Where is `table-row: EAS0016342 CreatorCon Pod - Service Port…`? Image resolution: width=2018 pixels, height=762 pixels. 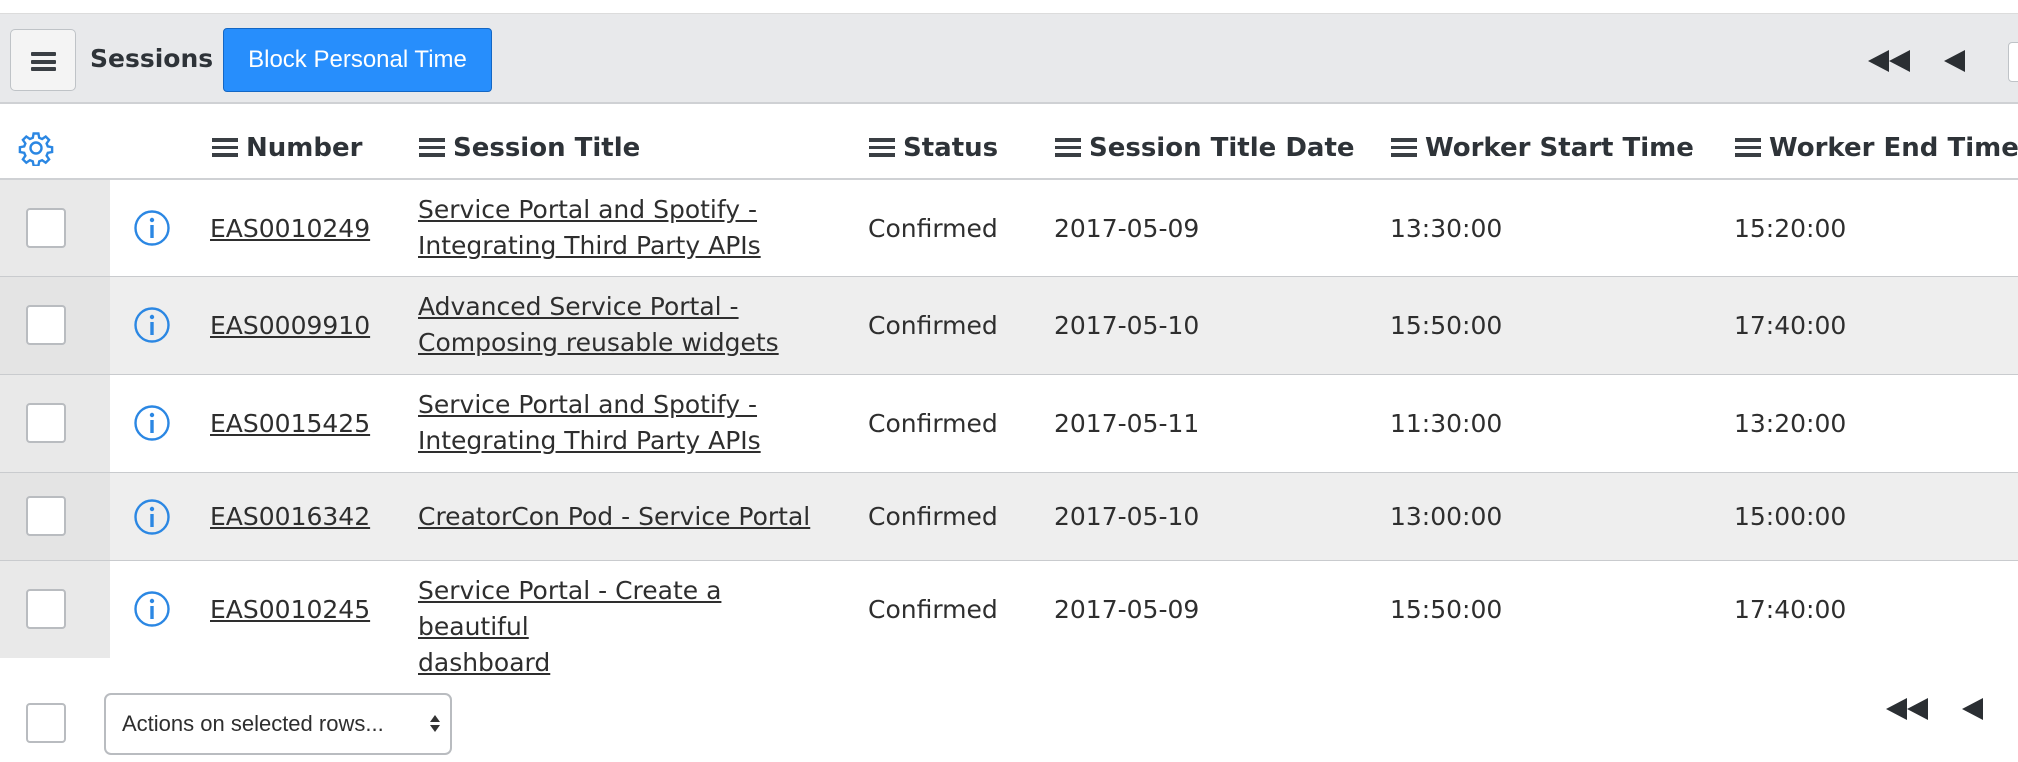 table-row: EAS0016342 CreatorCon Pod - Service Port… is located at coordinates (1009, 517).